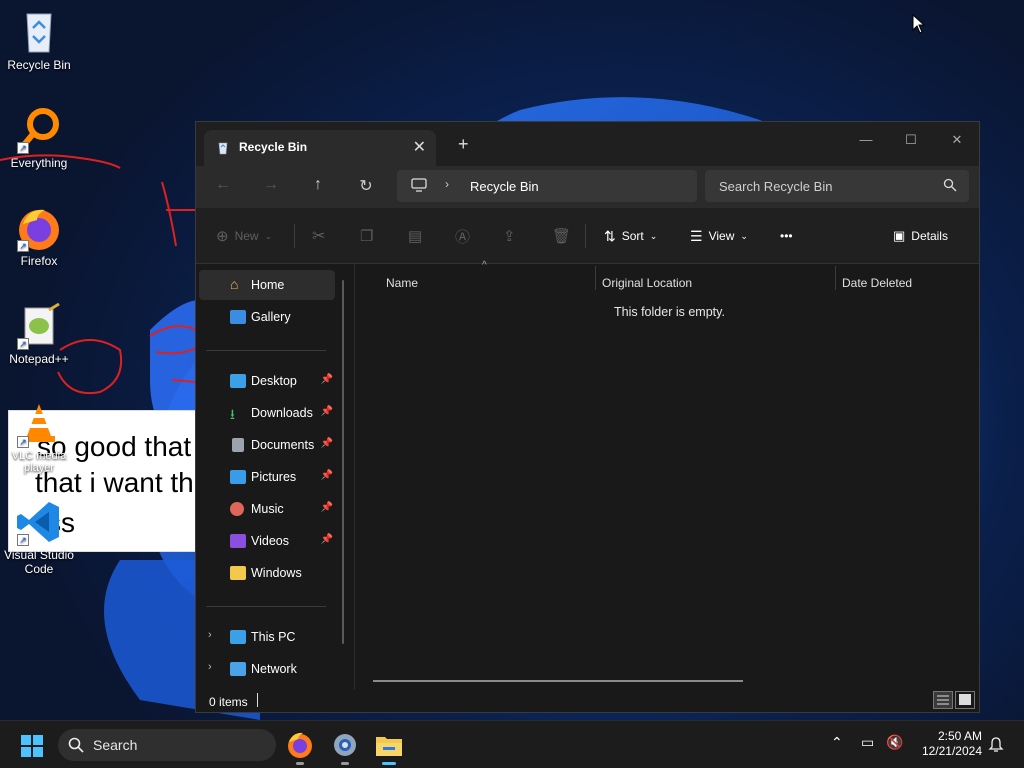  I want to click on sidebar-scrollbar, so click(343, 462).